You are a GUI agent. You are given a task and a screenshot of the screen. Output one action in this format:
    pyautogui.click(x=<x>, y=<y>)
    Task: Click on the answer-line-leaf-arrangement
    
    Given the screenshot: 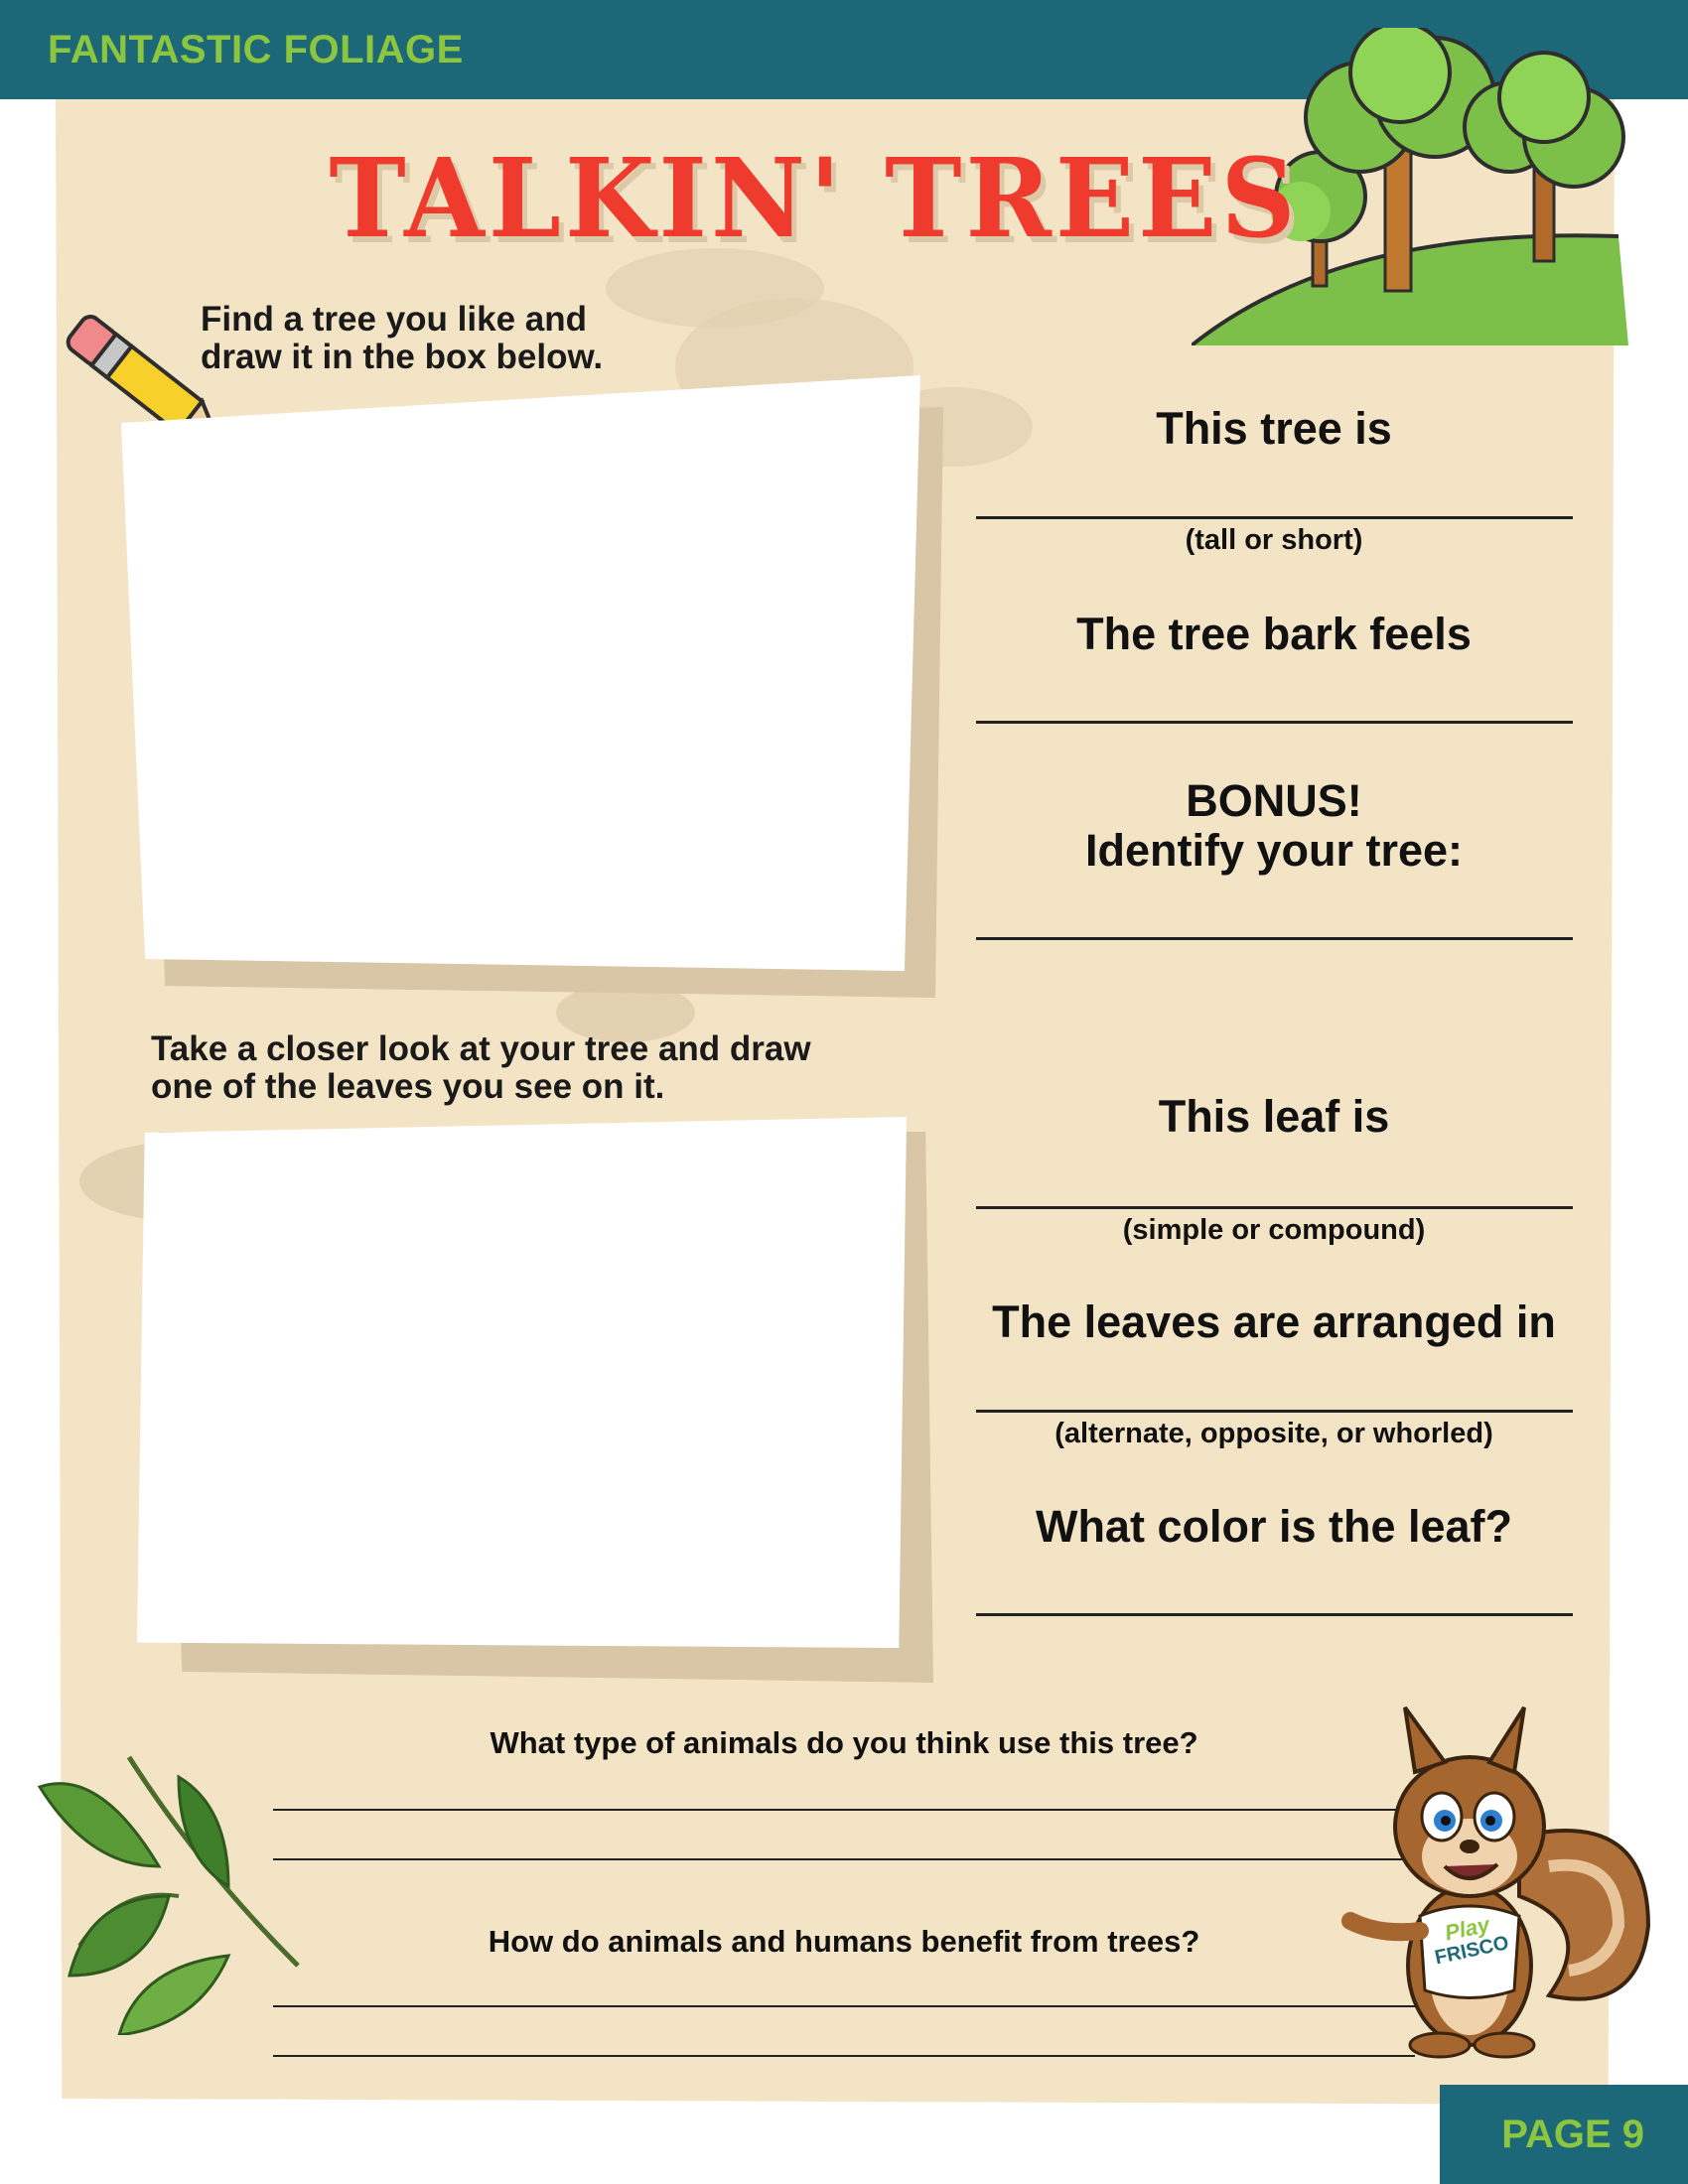 What is the action you would take?
    pyautogui.click(x=1274, y=1411)
    